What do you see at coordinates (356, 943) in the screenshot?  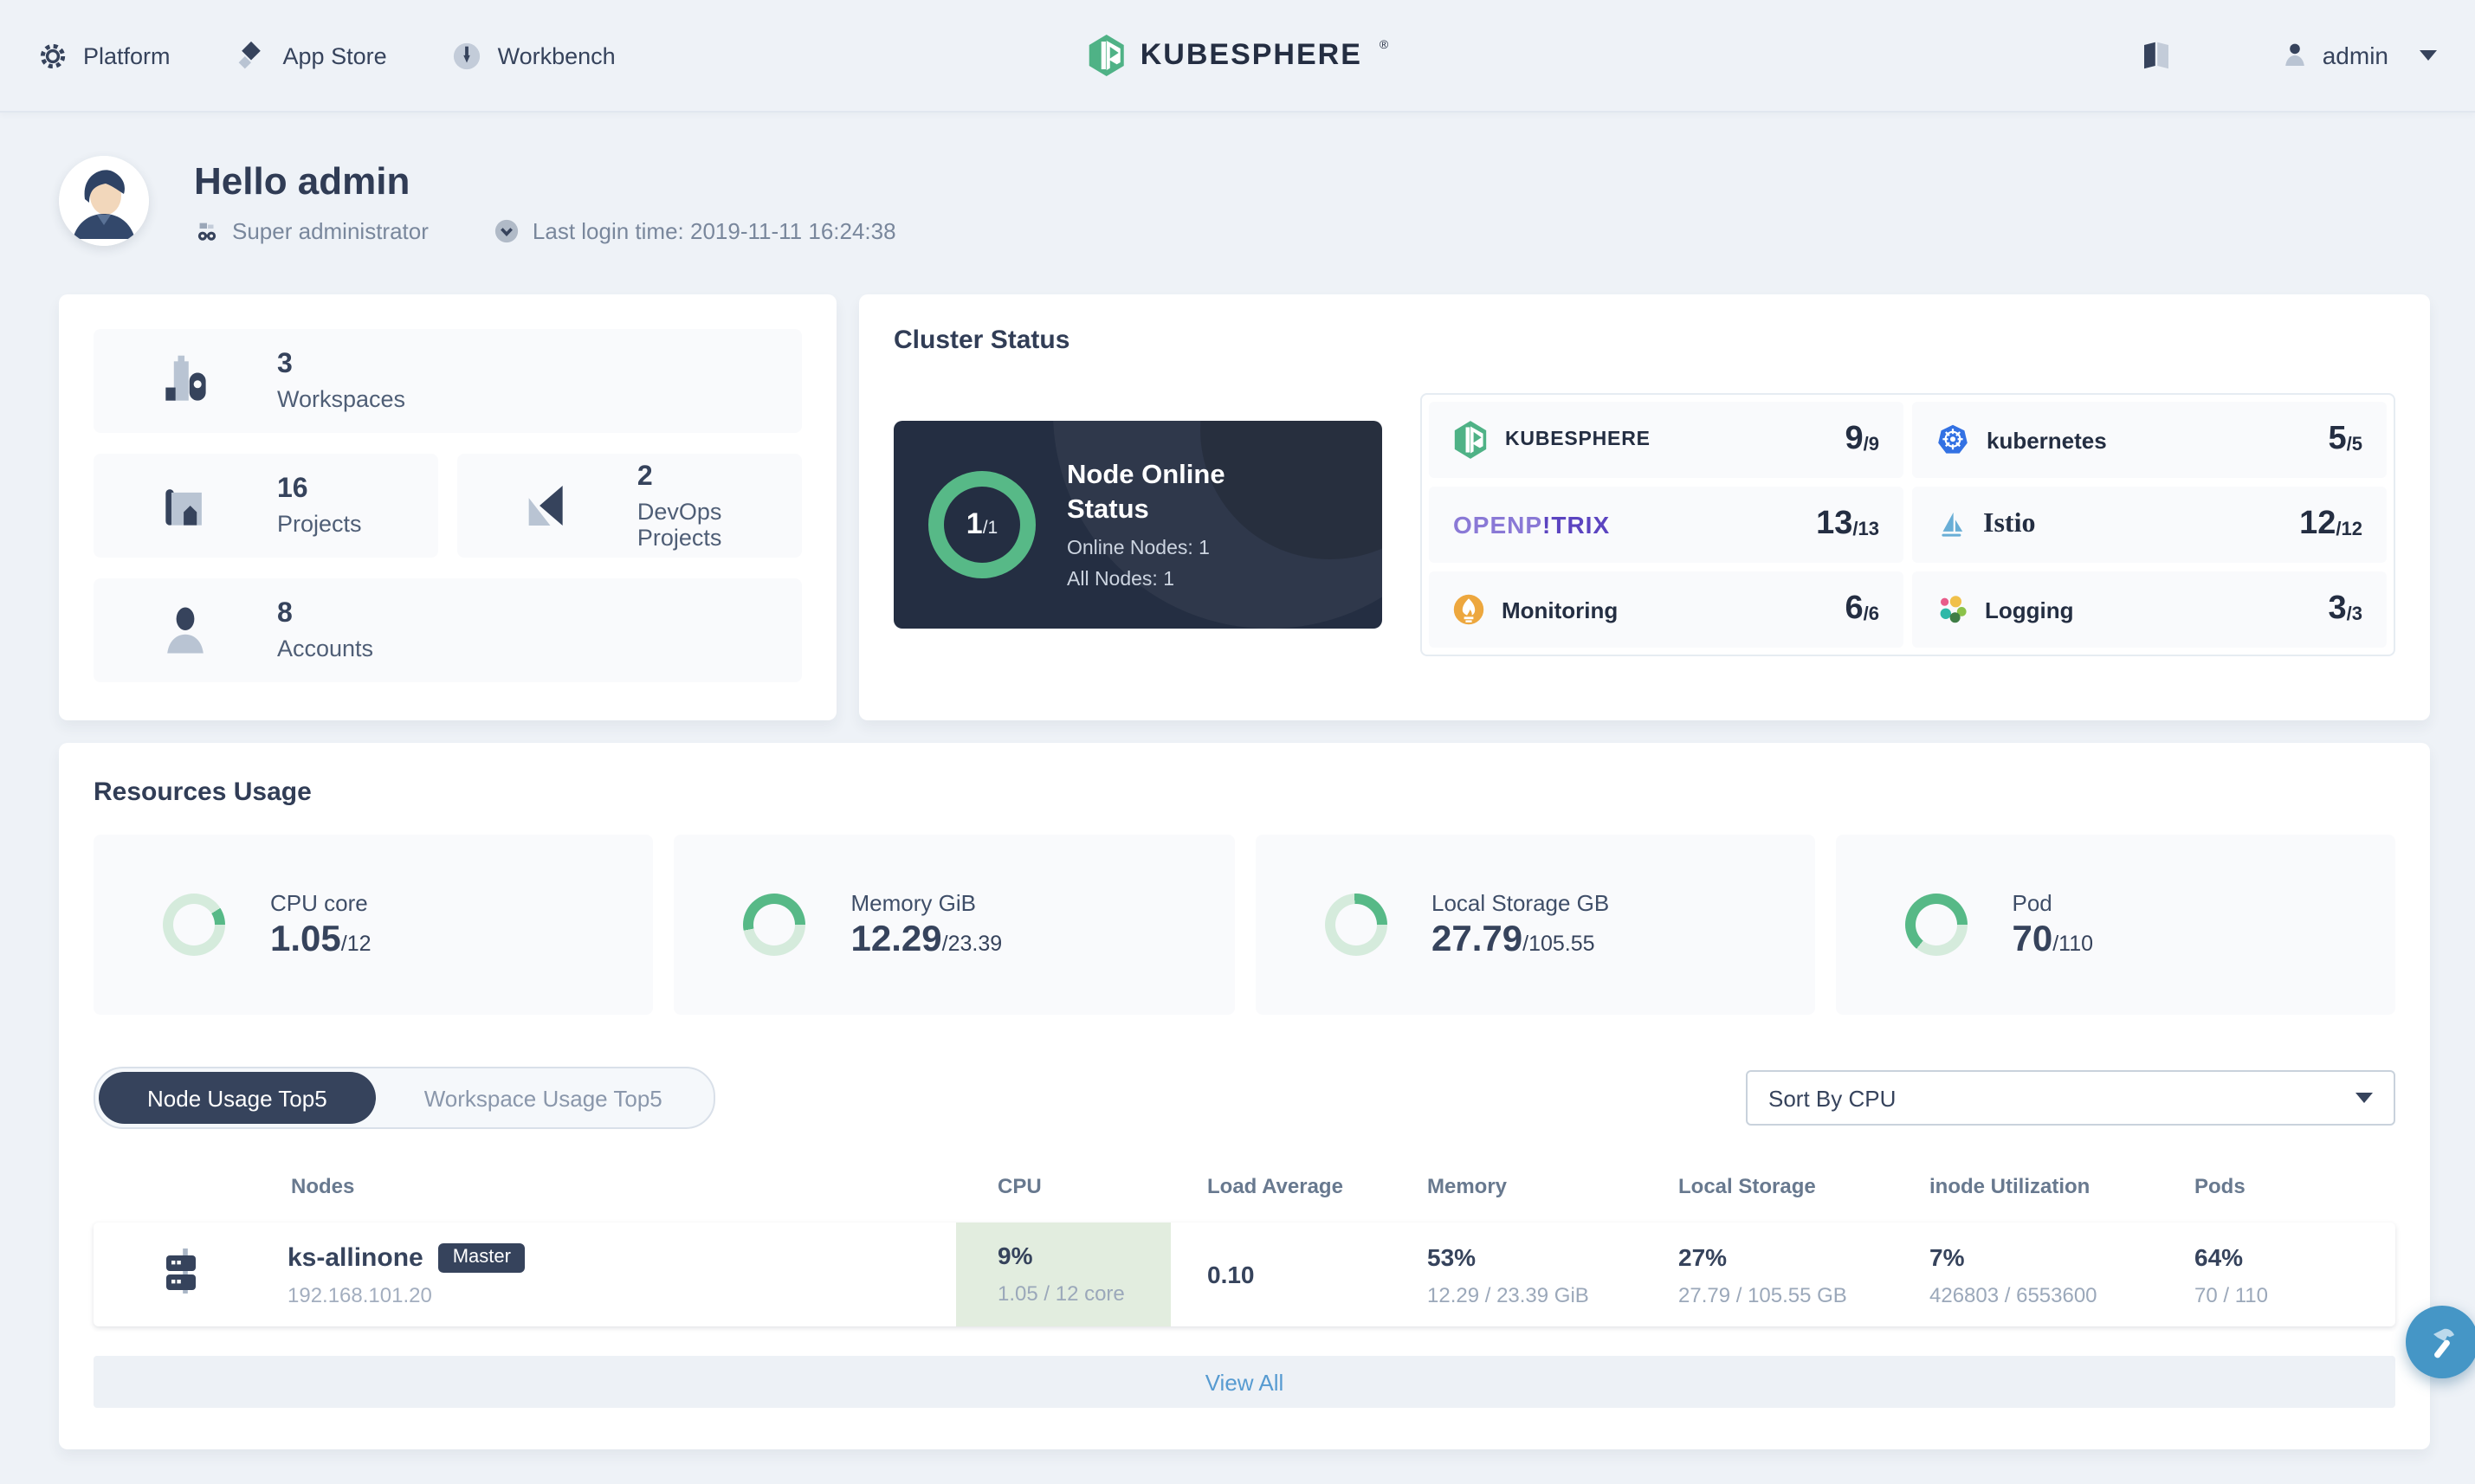 I see `gauge-total: /12` at bounding box center [356, 943].